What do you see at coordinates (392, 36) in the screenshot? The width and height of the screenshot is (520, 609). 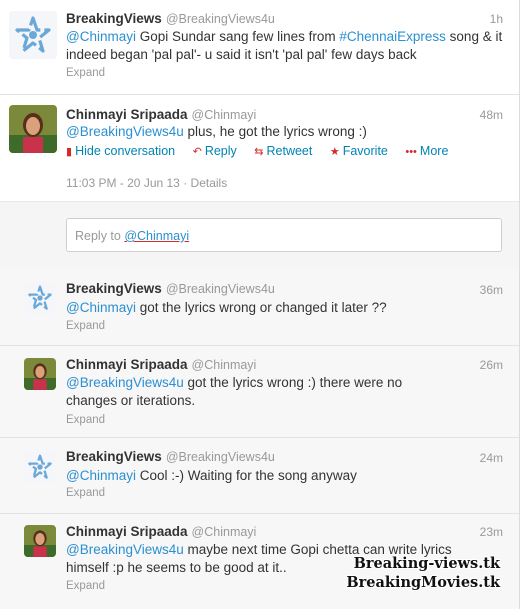 I see `hashtag-link: #ChennaiExpress` at bounding box center [392, 36].